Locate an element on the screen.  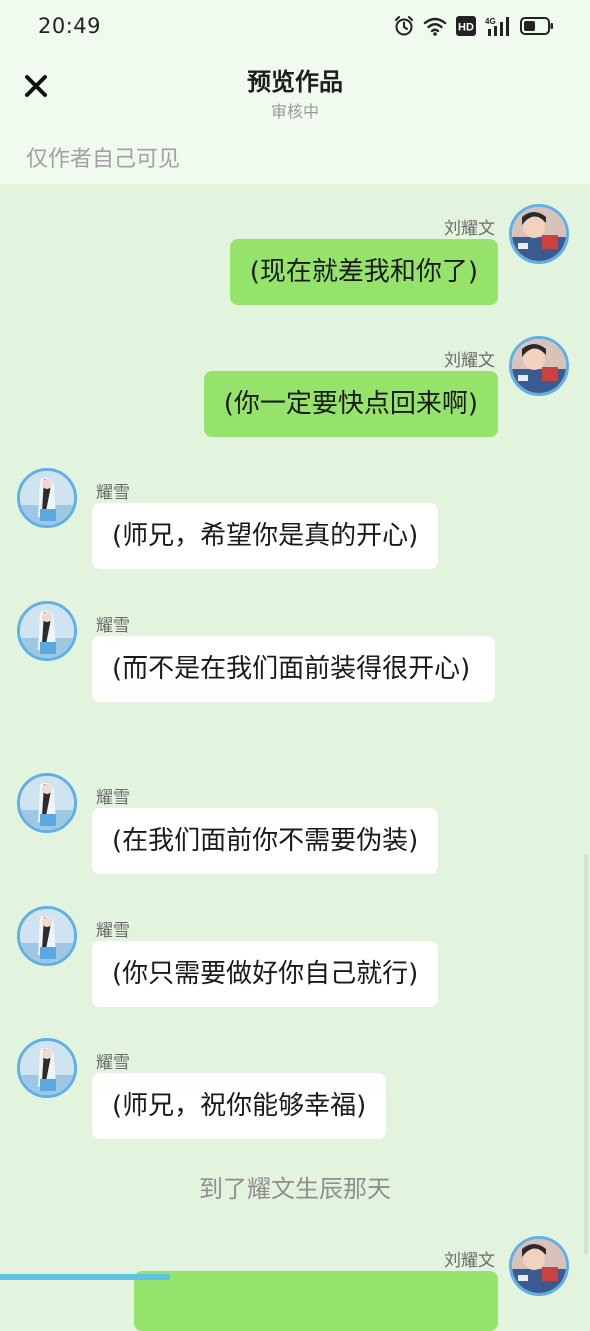
message-bubble is located at coordinates (316, 1301).